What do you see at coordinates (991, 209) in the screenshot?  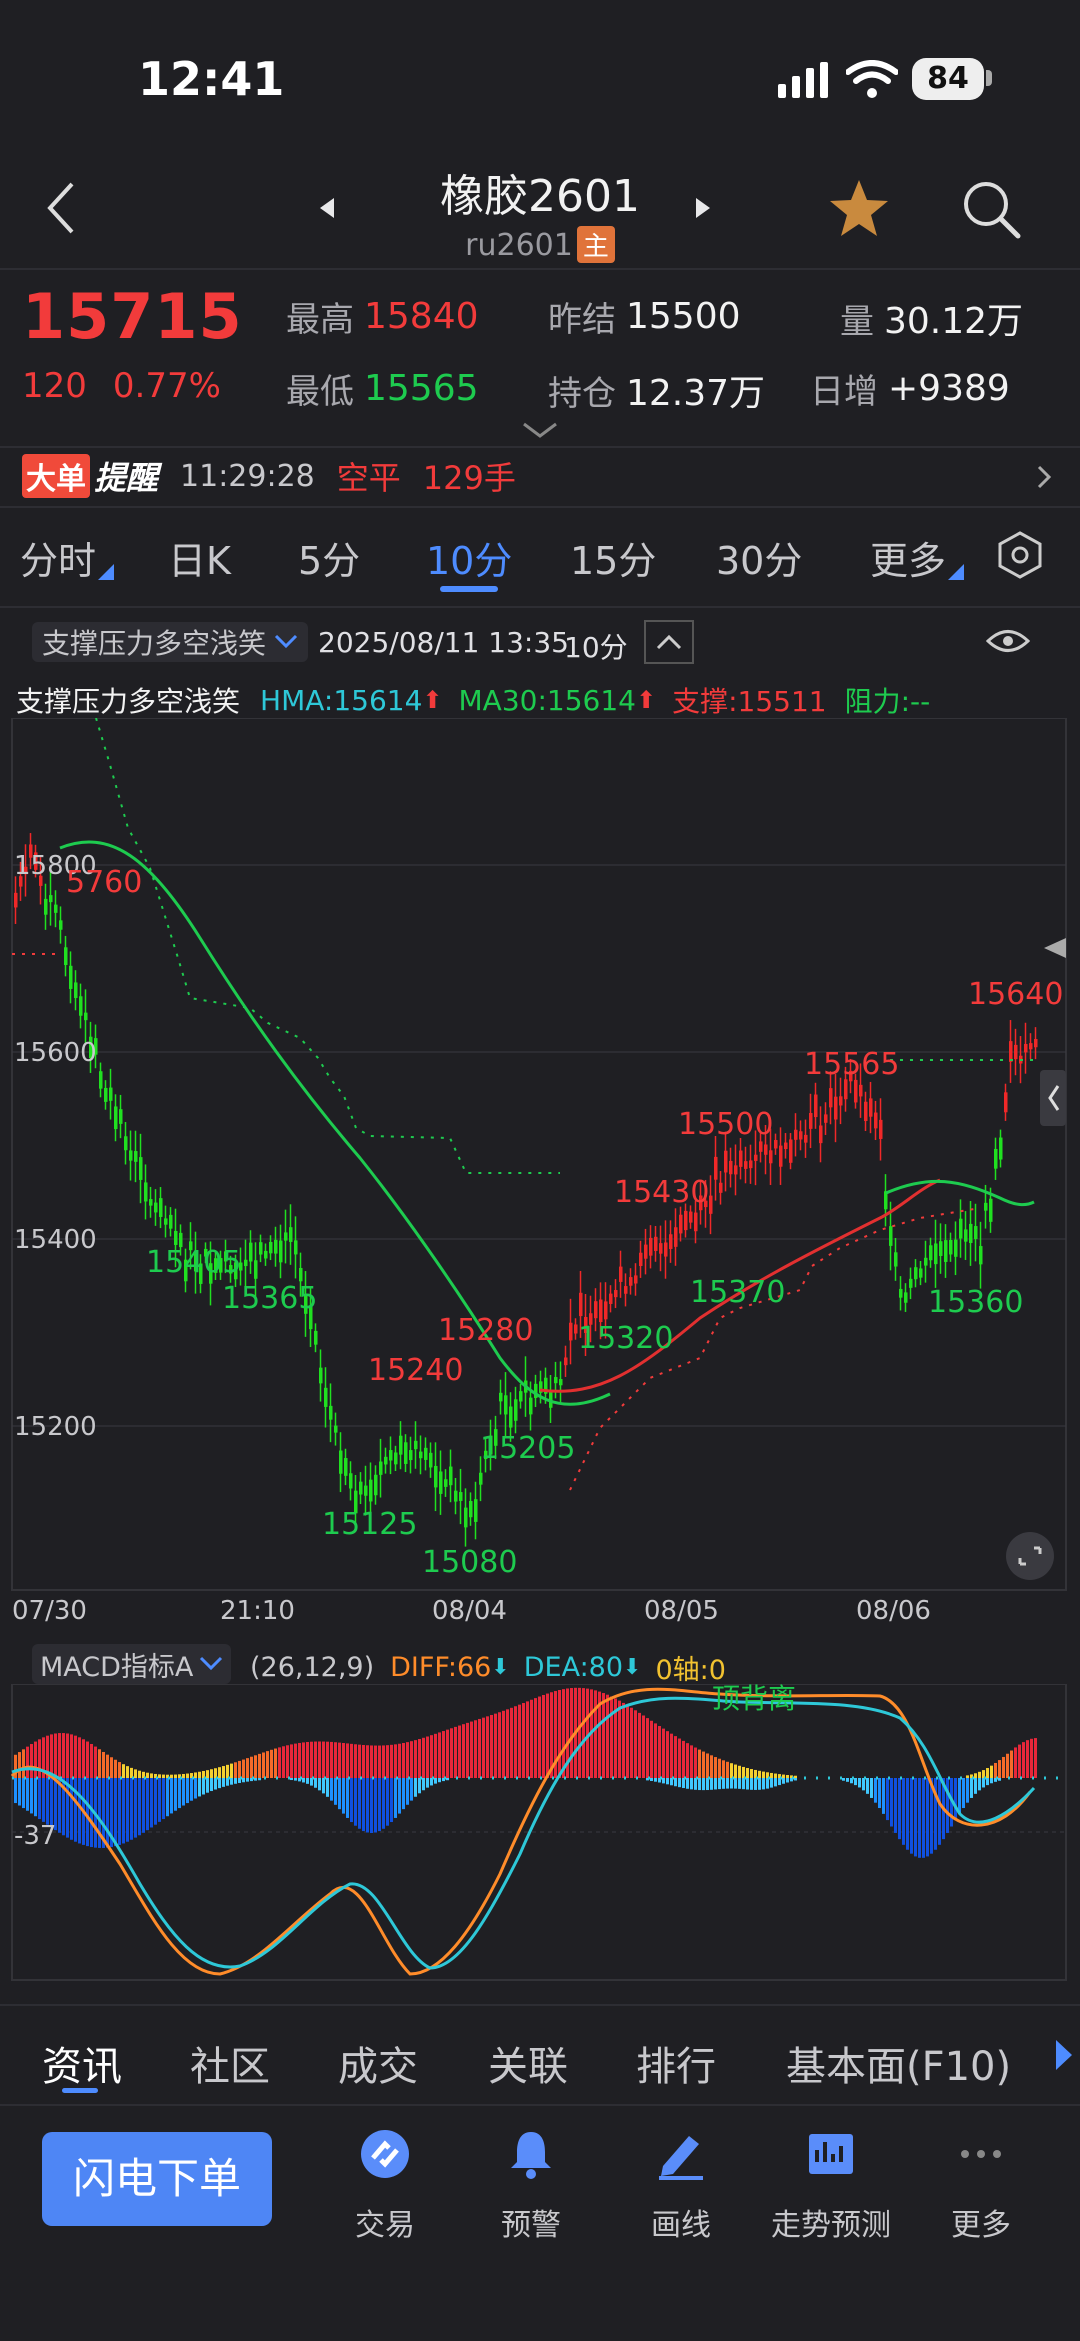 I see `search-icon` at bounding box center [991, 209].